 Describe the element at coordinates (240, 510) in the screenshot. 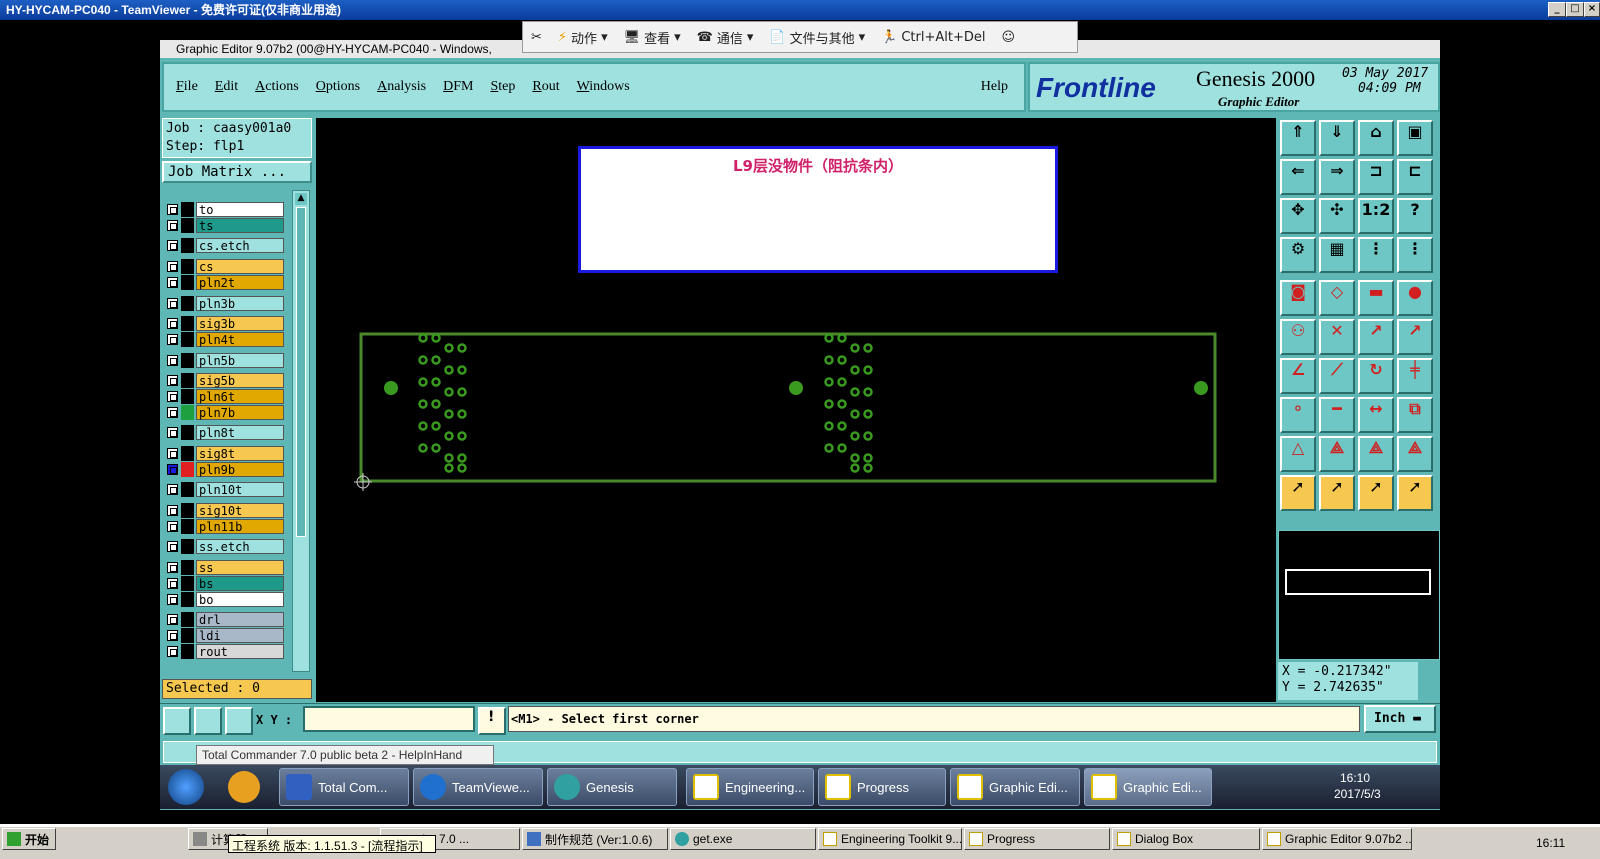

I see `layer-name: sig10t` at that location.